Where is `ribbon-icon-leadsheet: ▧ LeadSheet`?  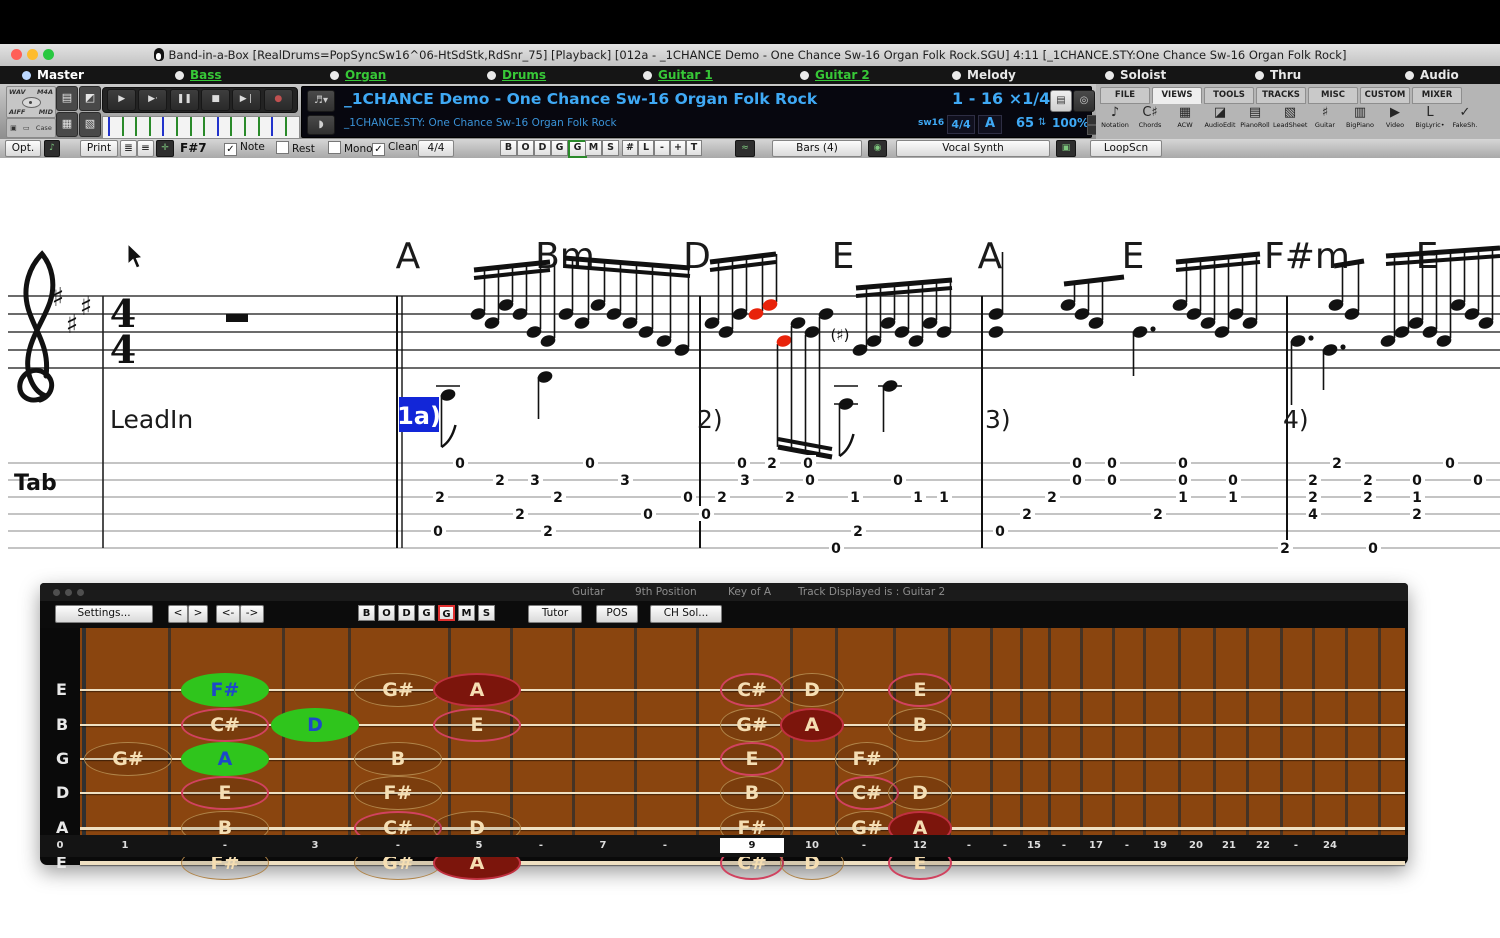
ribbon-icon-leadsheet: ▧ LeadSheet is located at coordinates (1290, 117).